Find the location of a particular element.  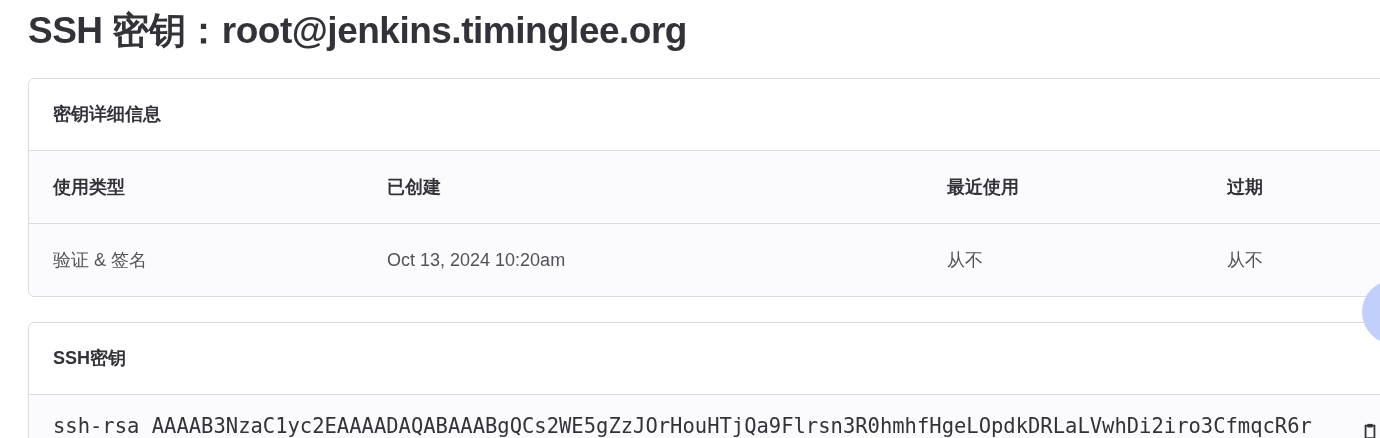

column-header: 过期 is located at coordinates (1245, 186).